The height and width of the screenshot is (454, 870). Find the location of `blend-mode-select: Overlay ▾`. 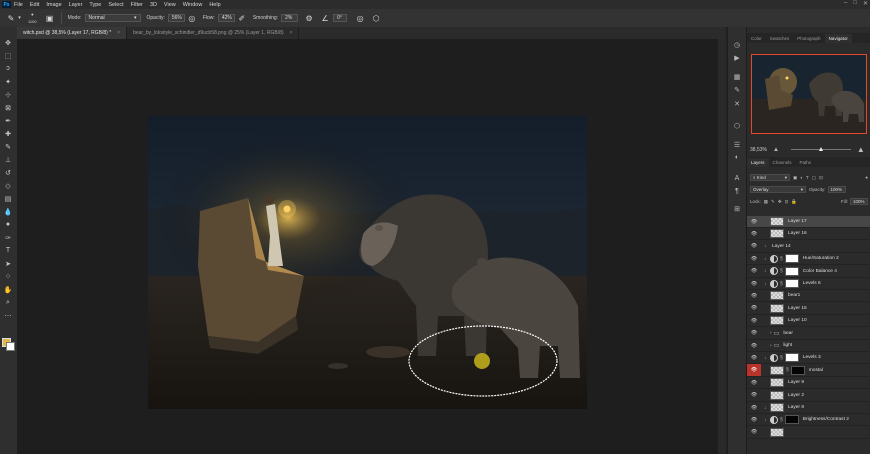

blend-mode-select: Overlay ▾ is located at coordinates (778, 189).